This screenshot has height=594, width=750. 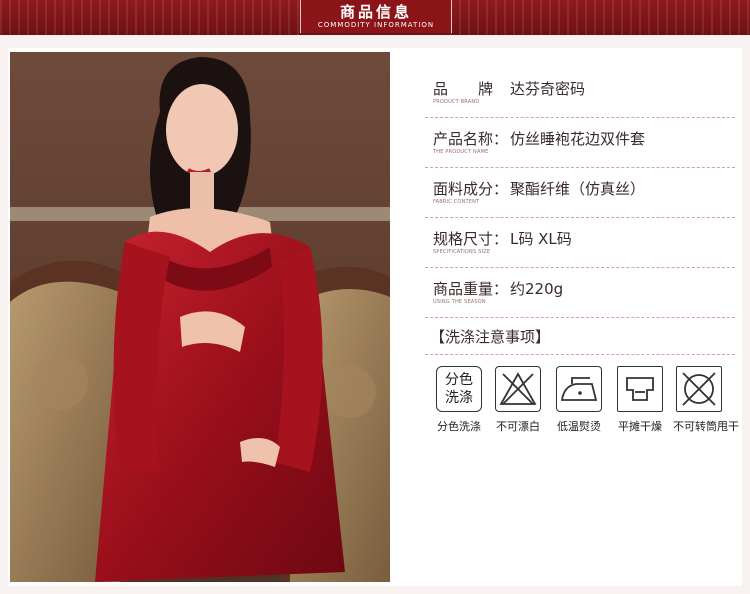 I want to click on info-value: 聚酯纤维（仿真丝）, so click(x=578, y=189).